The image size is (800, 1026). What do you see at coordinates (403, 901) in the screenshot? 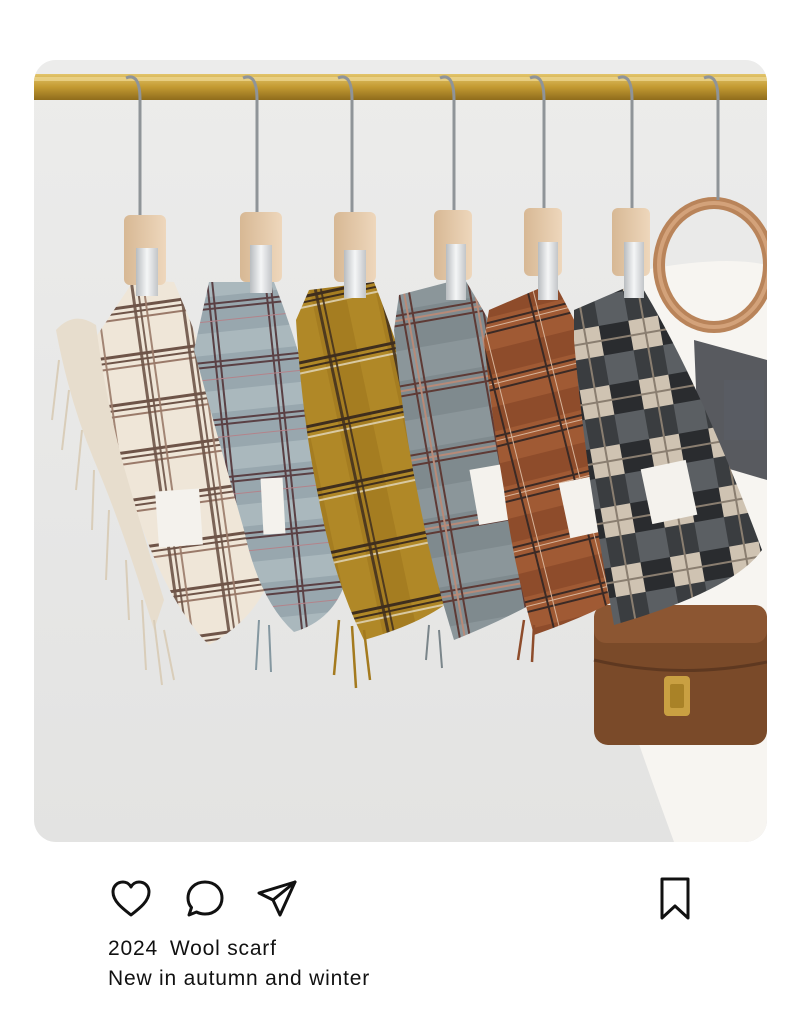
I see `post-action-bar` at bounding box center [403, 901].